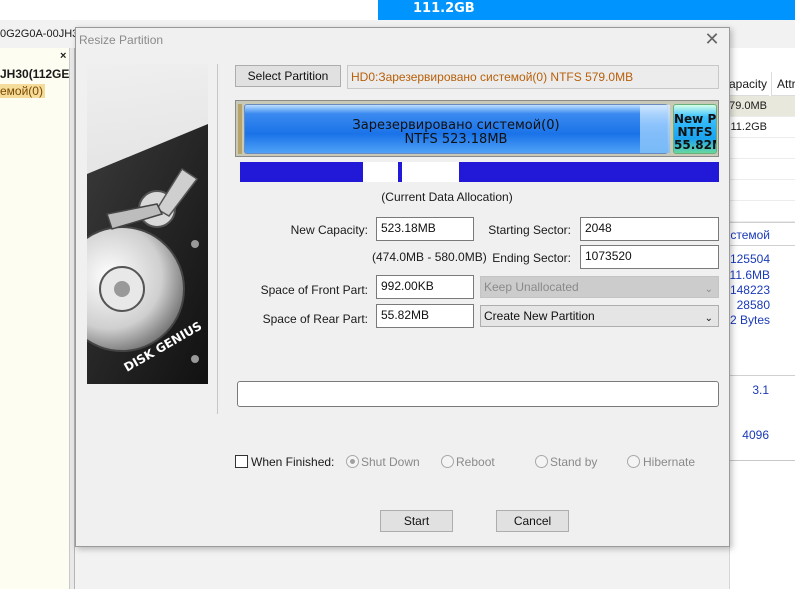  What do you see at coordinates (749, 290) in the screenshot?
I see `info-value: 148223` at bounding box center [749, 290].